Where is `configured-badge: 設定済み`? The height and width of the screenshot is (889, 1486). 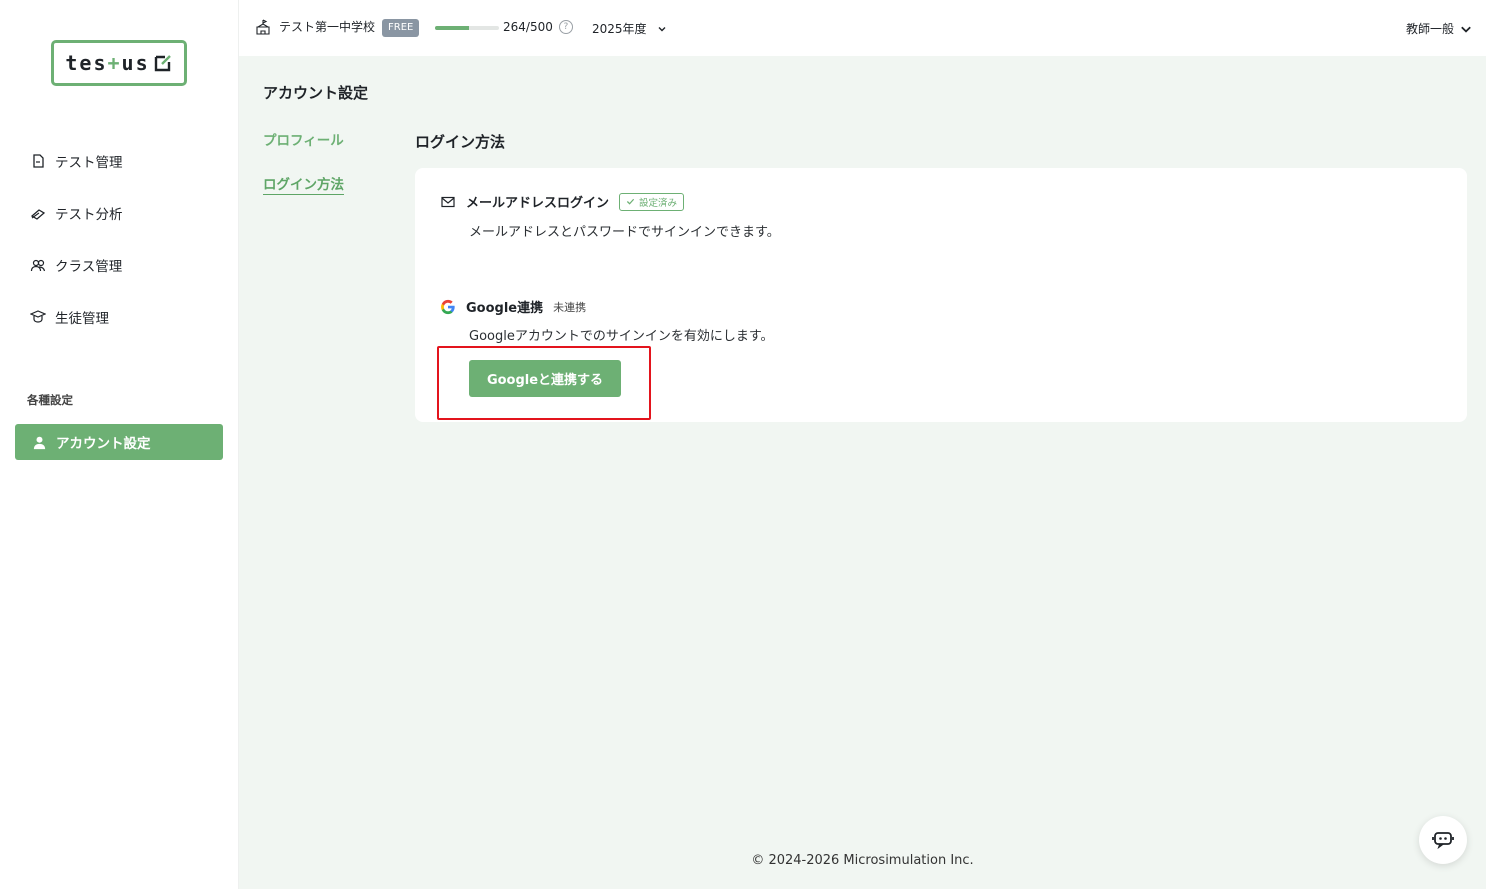
configured-badge: 設定済み is located at coordinates (652, 201).